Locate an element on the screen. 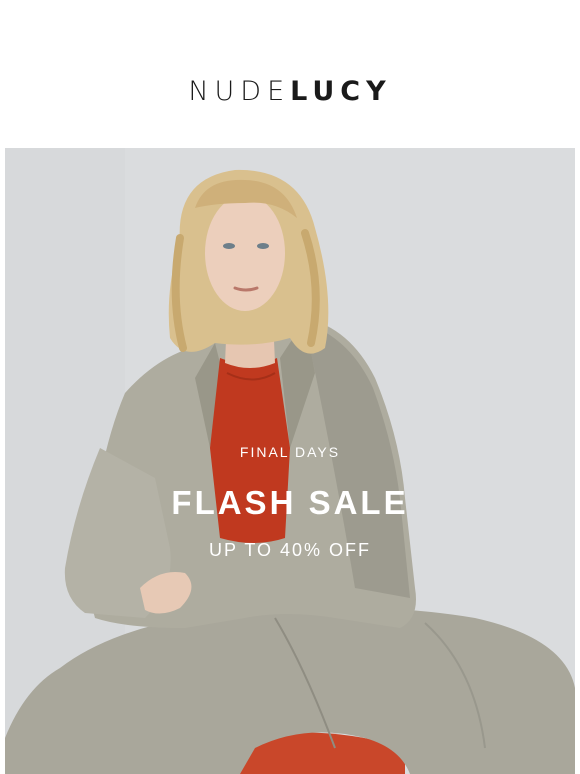 The height and width of the screenshot is (774, 580). logo-light-text: NUDE is located at coordinates (239, 91).